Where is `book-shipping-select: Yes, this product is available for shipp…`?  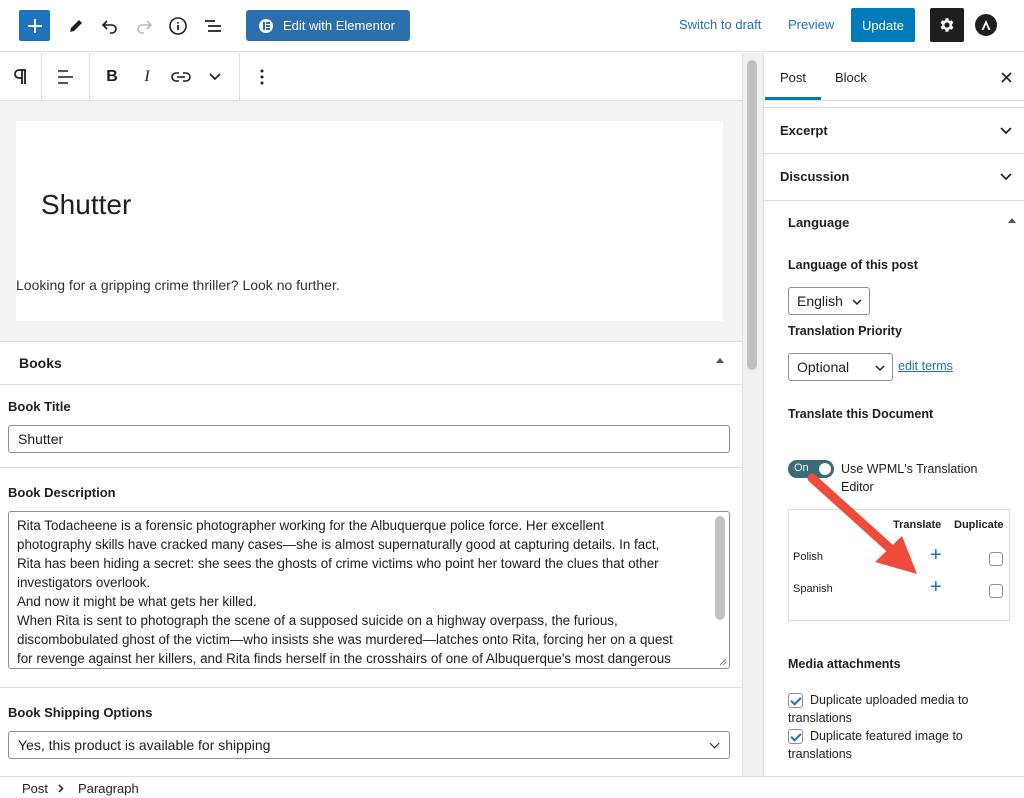 book-shipping-select: Yes, this product is available for shipp… is located at coordinates (369, 745).